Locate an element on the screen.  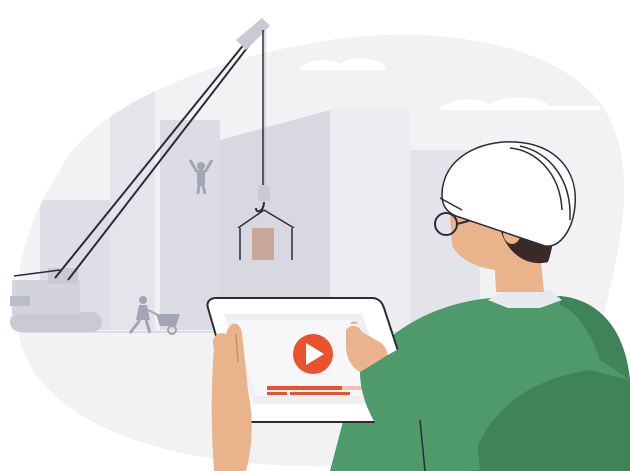
progress-bar-fill is located at coordinates (304, 388).